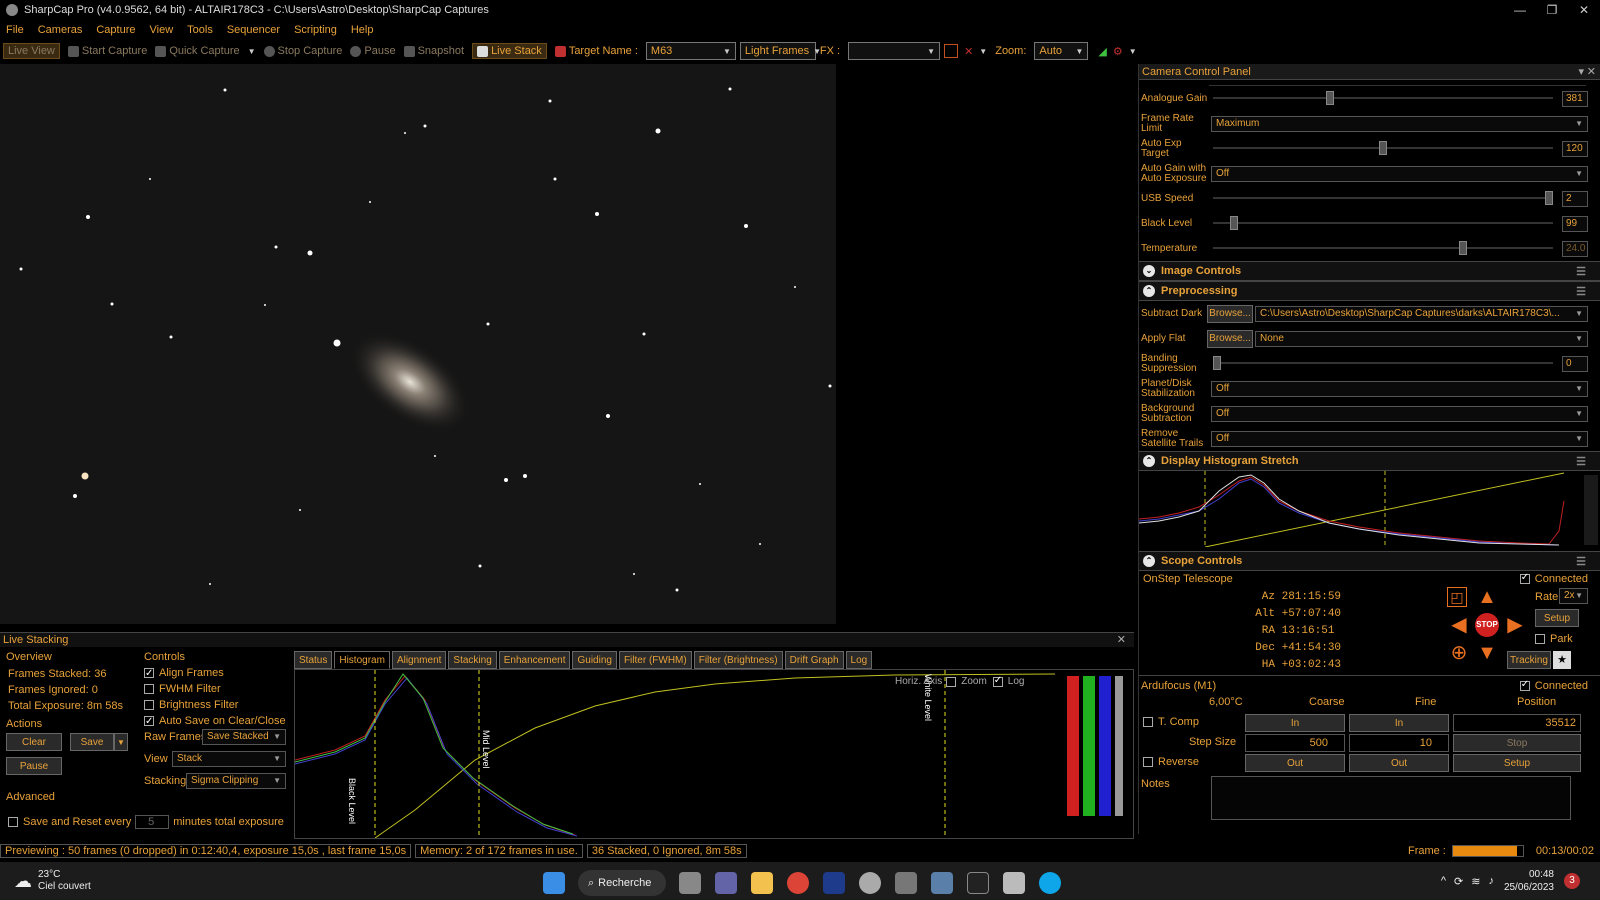  Describe the element at coordinates (690, 51) in the screenshot. I see `target-name-select: M63 ▼` at that location.